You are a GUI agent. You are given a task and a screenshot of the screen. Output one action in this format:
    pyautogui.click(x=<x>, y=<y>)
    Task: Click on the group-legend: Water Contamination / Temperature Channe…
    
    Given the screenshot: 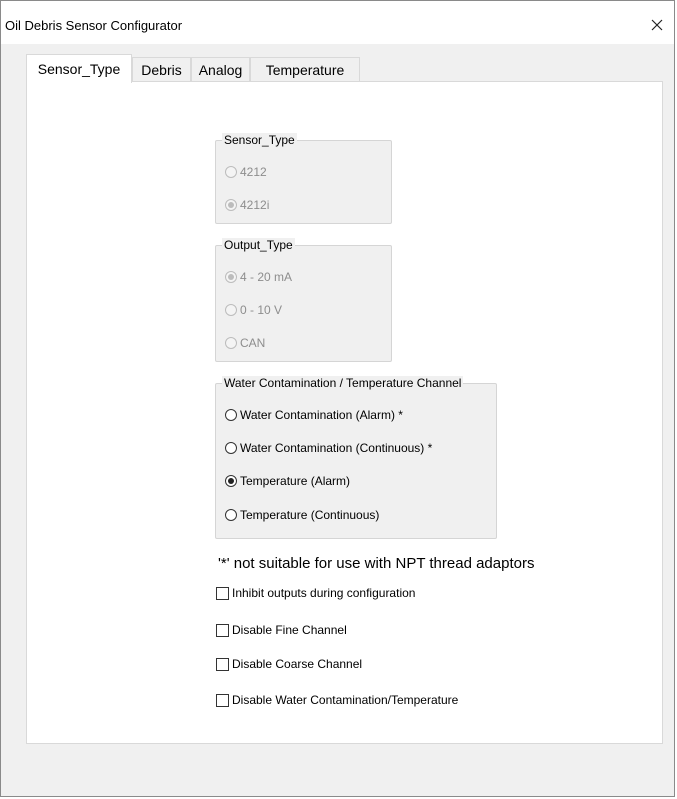 What is the action you would take?
    pyautogui.click(x=343, y=383)
    